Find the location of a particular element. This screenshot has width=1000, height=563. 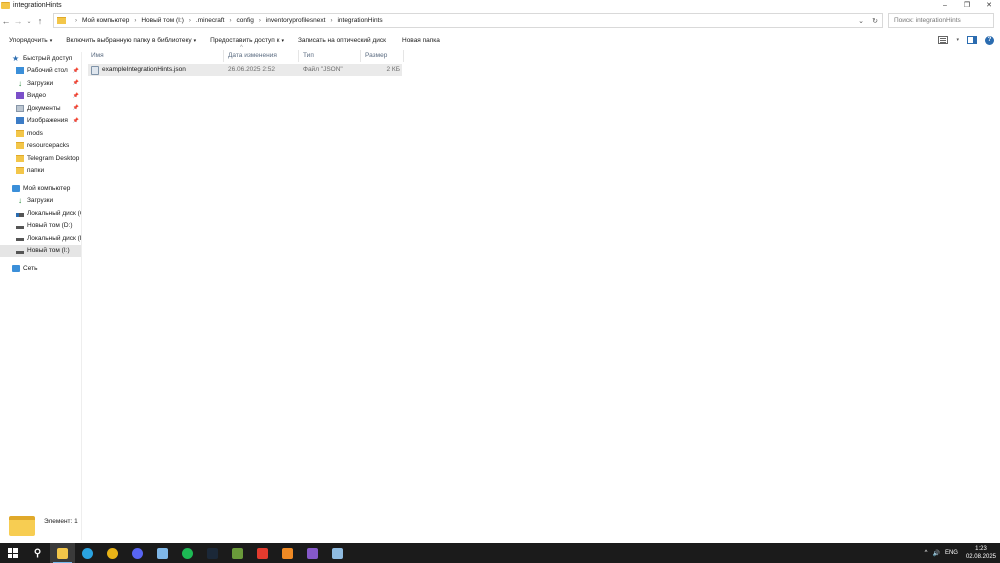

sidebar-item-network: Сеть is located at coordinates (40, 268).